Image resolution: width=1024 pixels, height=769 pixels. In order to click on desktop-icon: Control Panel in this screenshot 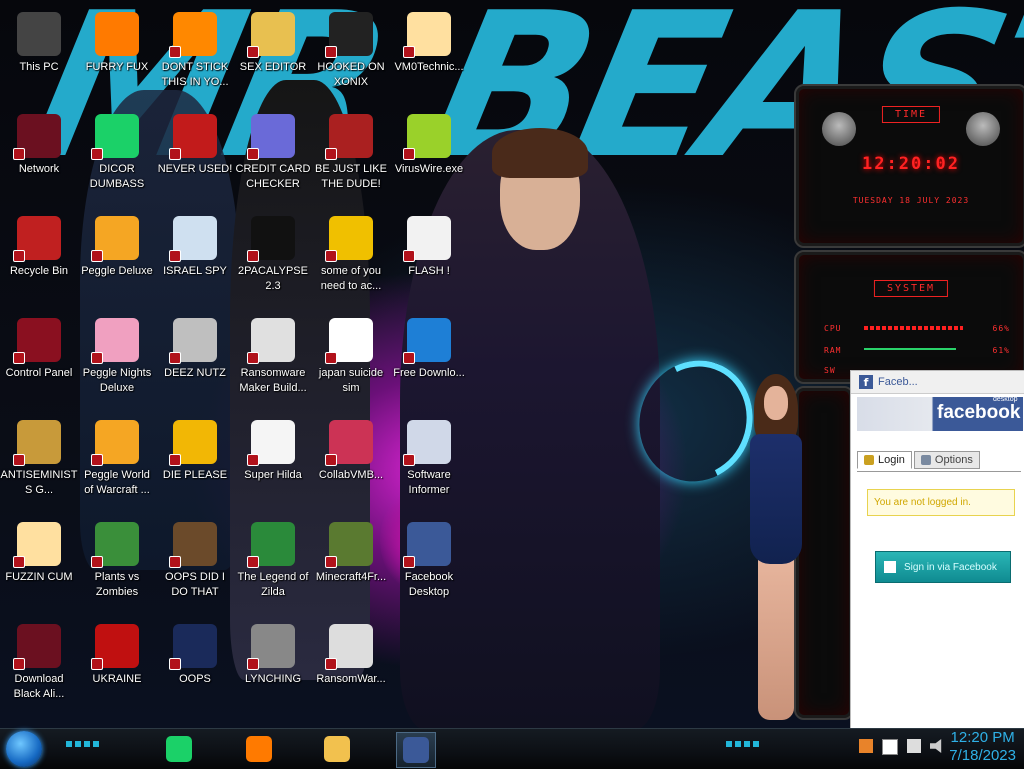, I will do `click(39, 360)`.